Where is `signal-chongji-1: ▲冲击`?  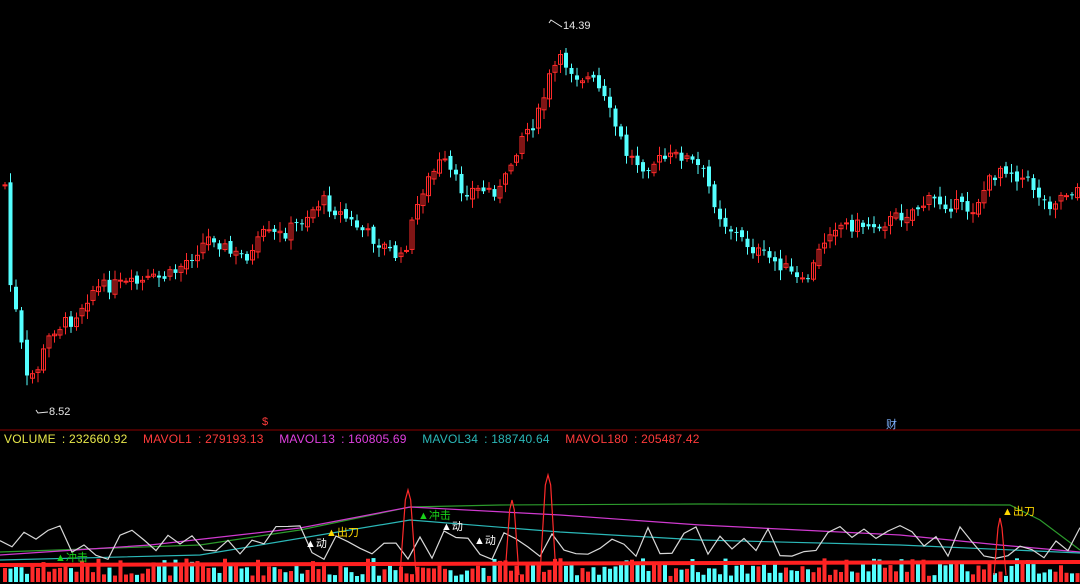 signal-chongji-1: ▲冲击 is located at coordinates (71, 558).